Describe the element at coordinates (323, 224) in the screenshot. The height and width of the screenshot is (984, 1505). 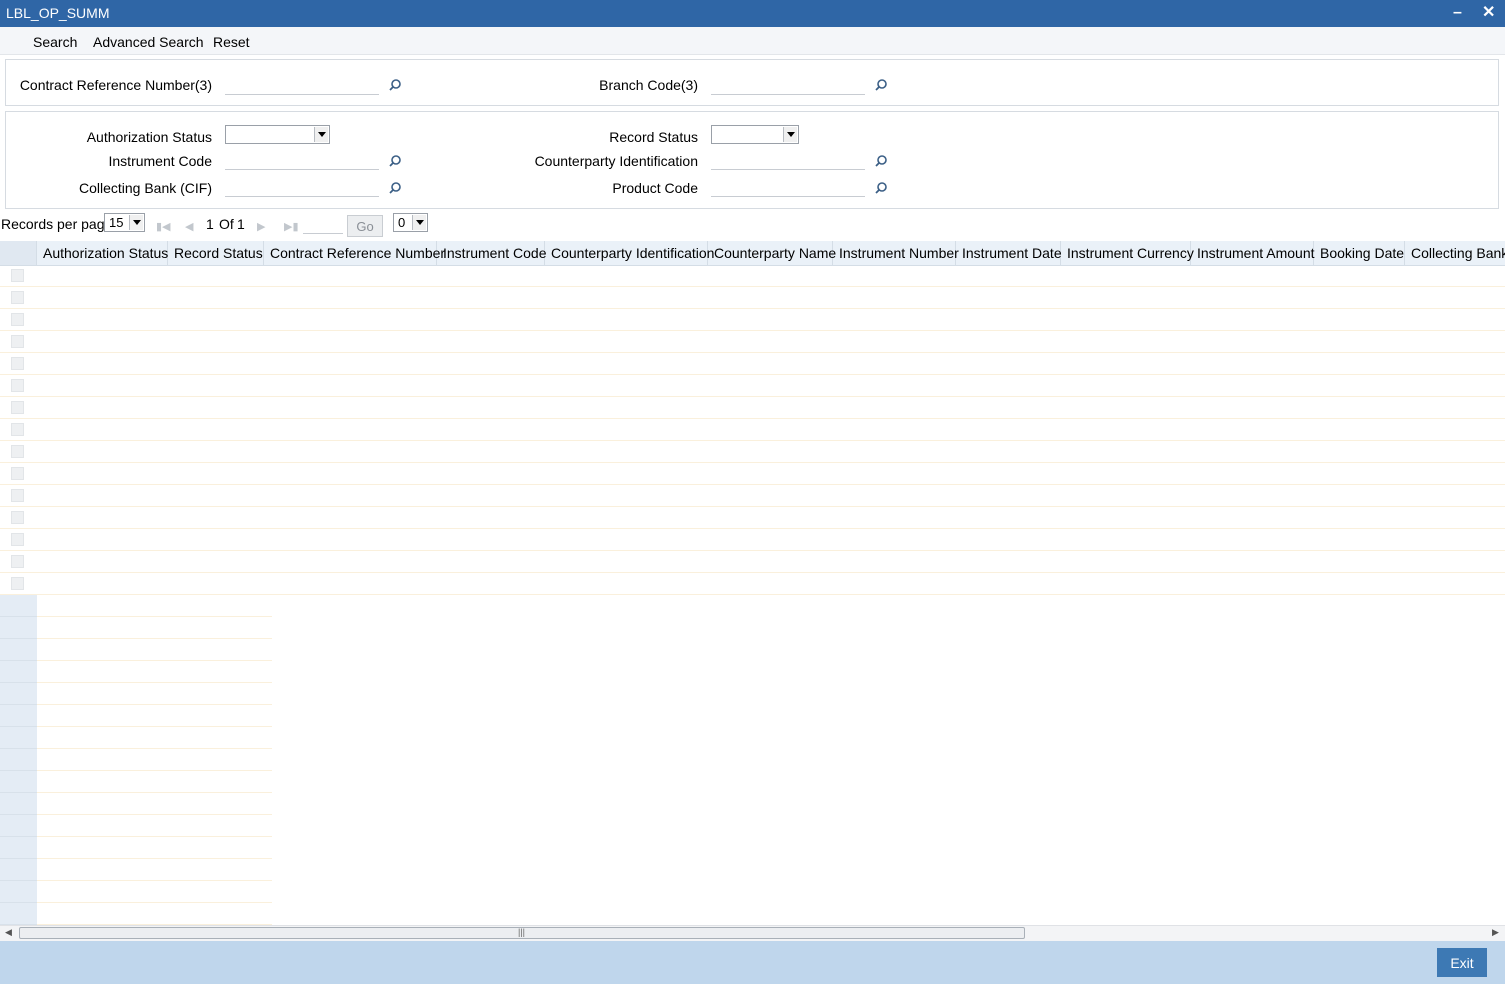
I see `page-number-input` at that location.